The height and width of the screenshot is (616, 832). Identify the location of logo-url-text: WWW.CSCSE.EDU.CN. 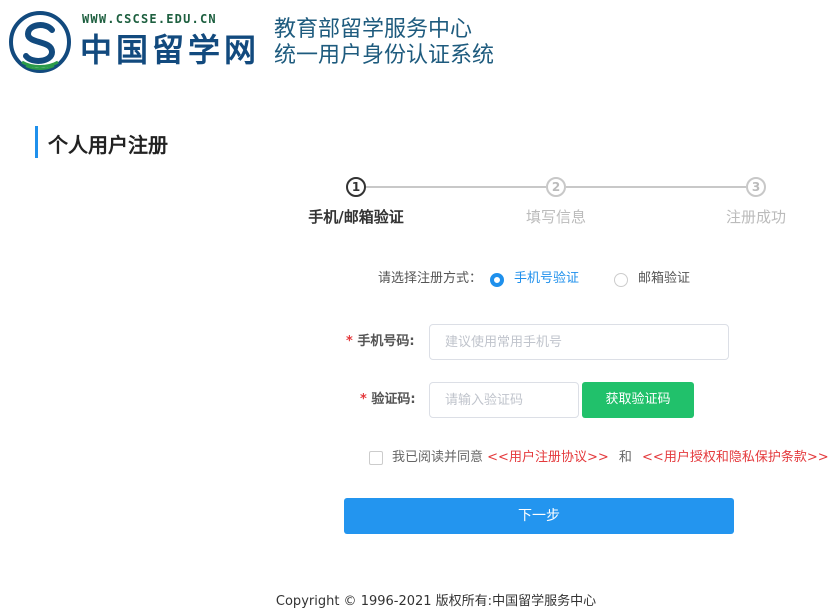
(149, 19).